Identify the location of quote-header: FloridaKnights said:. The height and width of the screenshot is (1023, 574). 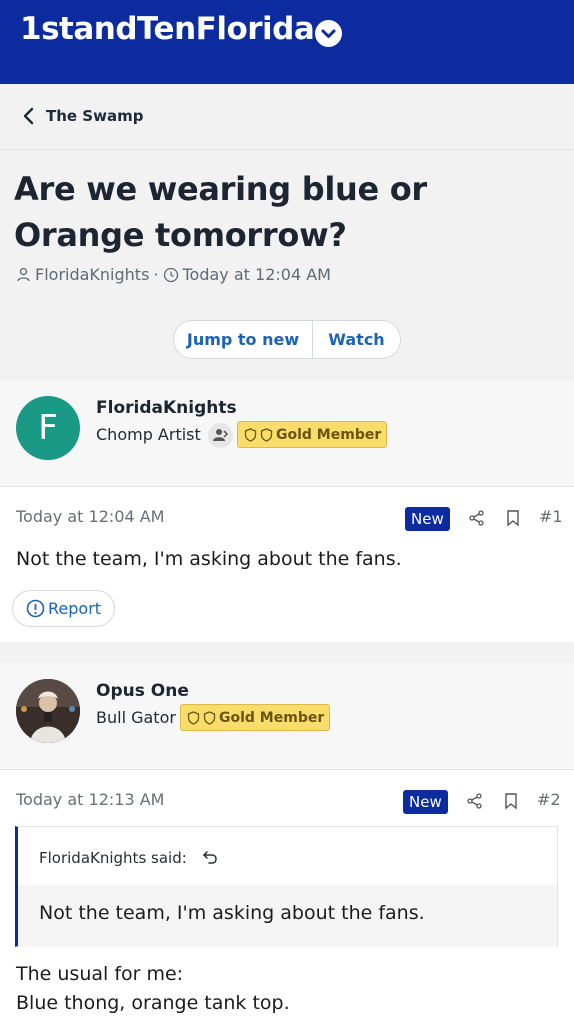
(287, 856).